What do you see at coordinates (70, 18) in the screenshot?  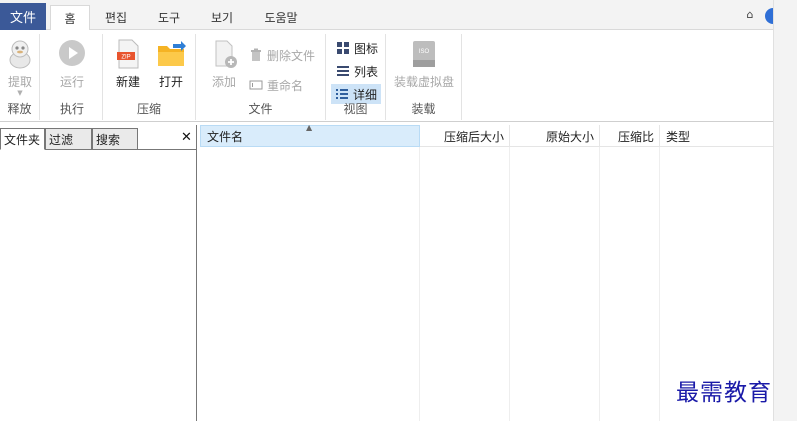 I see `tab-home: 홈` at bounding box center [70, 18].